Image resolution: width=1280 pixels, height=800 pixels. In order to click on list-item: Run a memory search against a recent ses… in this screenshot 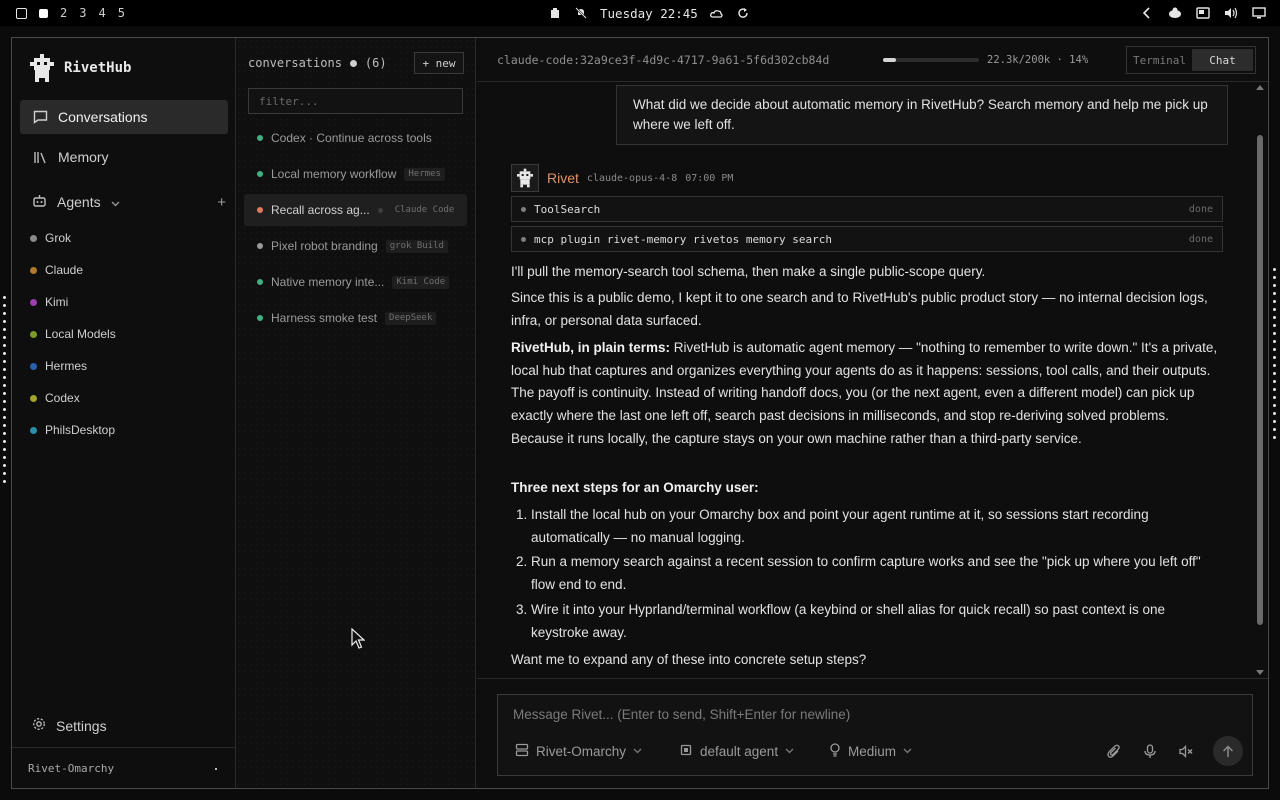, I will do `click(877, 573)`.